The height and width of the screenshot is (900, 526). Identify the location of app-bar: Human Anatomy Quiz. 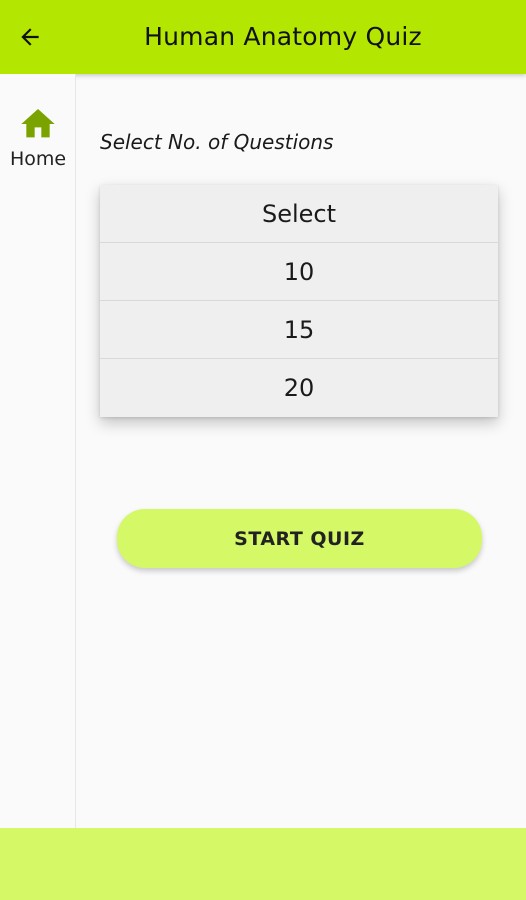
(263, 37).